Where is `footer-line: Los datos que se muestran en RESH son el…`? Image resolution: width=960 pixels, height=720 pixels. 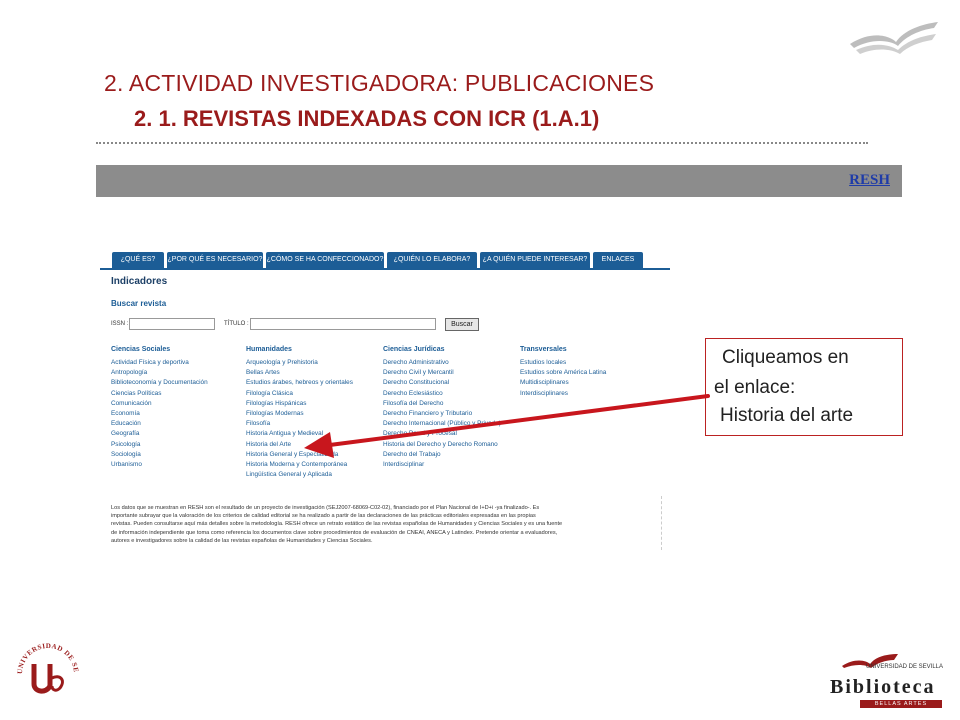 footer-line: Los datos que se muestran en RESH son el… is located at coordinates (325, 508).